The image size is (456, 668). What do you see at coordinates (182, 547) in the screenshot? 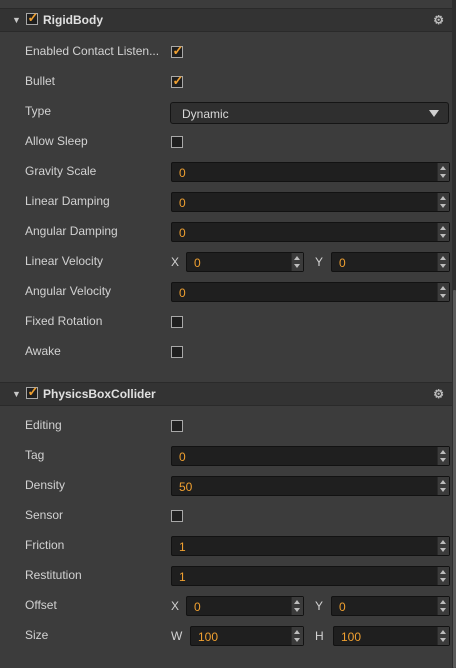
I see `friction-value: 1` at bounding box center [182, 547].